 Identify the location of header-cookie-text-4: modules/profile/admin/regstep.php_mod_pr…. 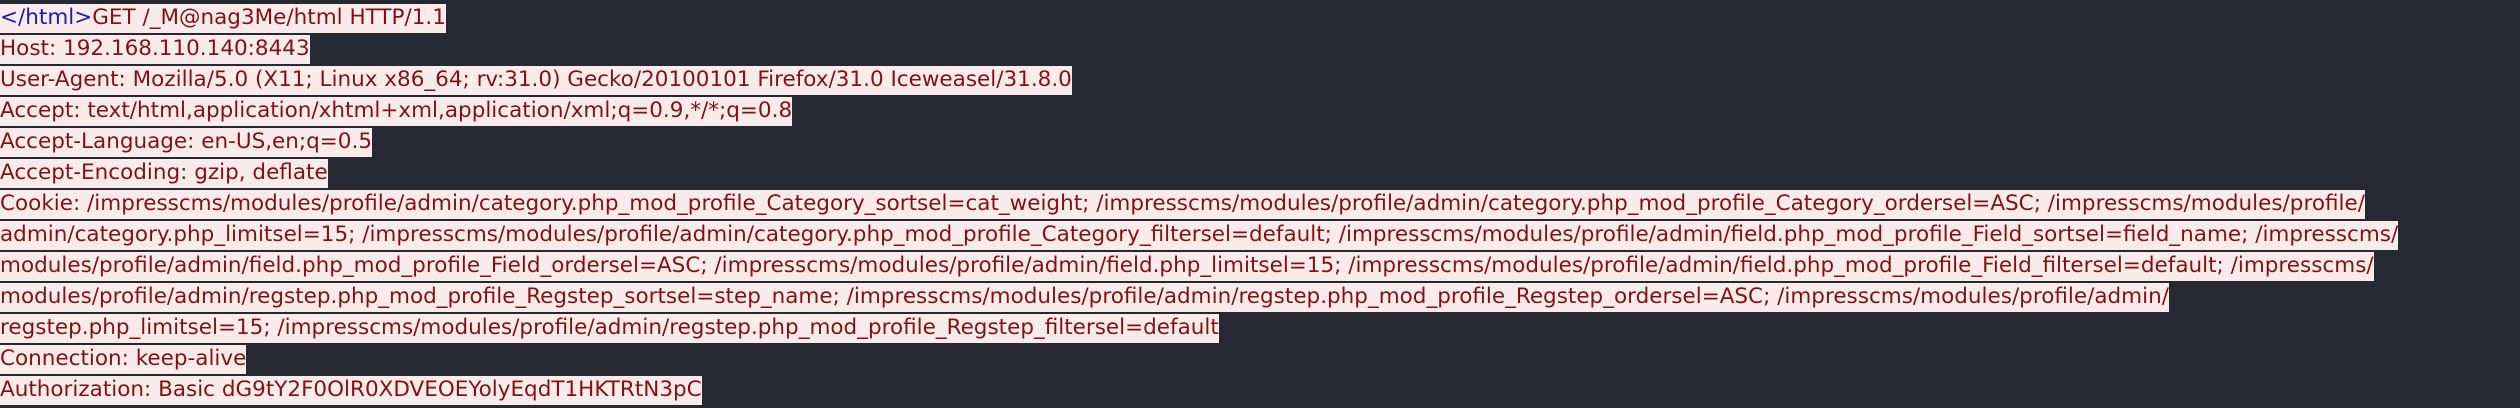
(1084, 297).